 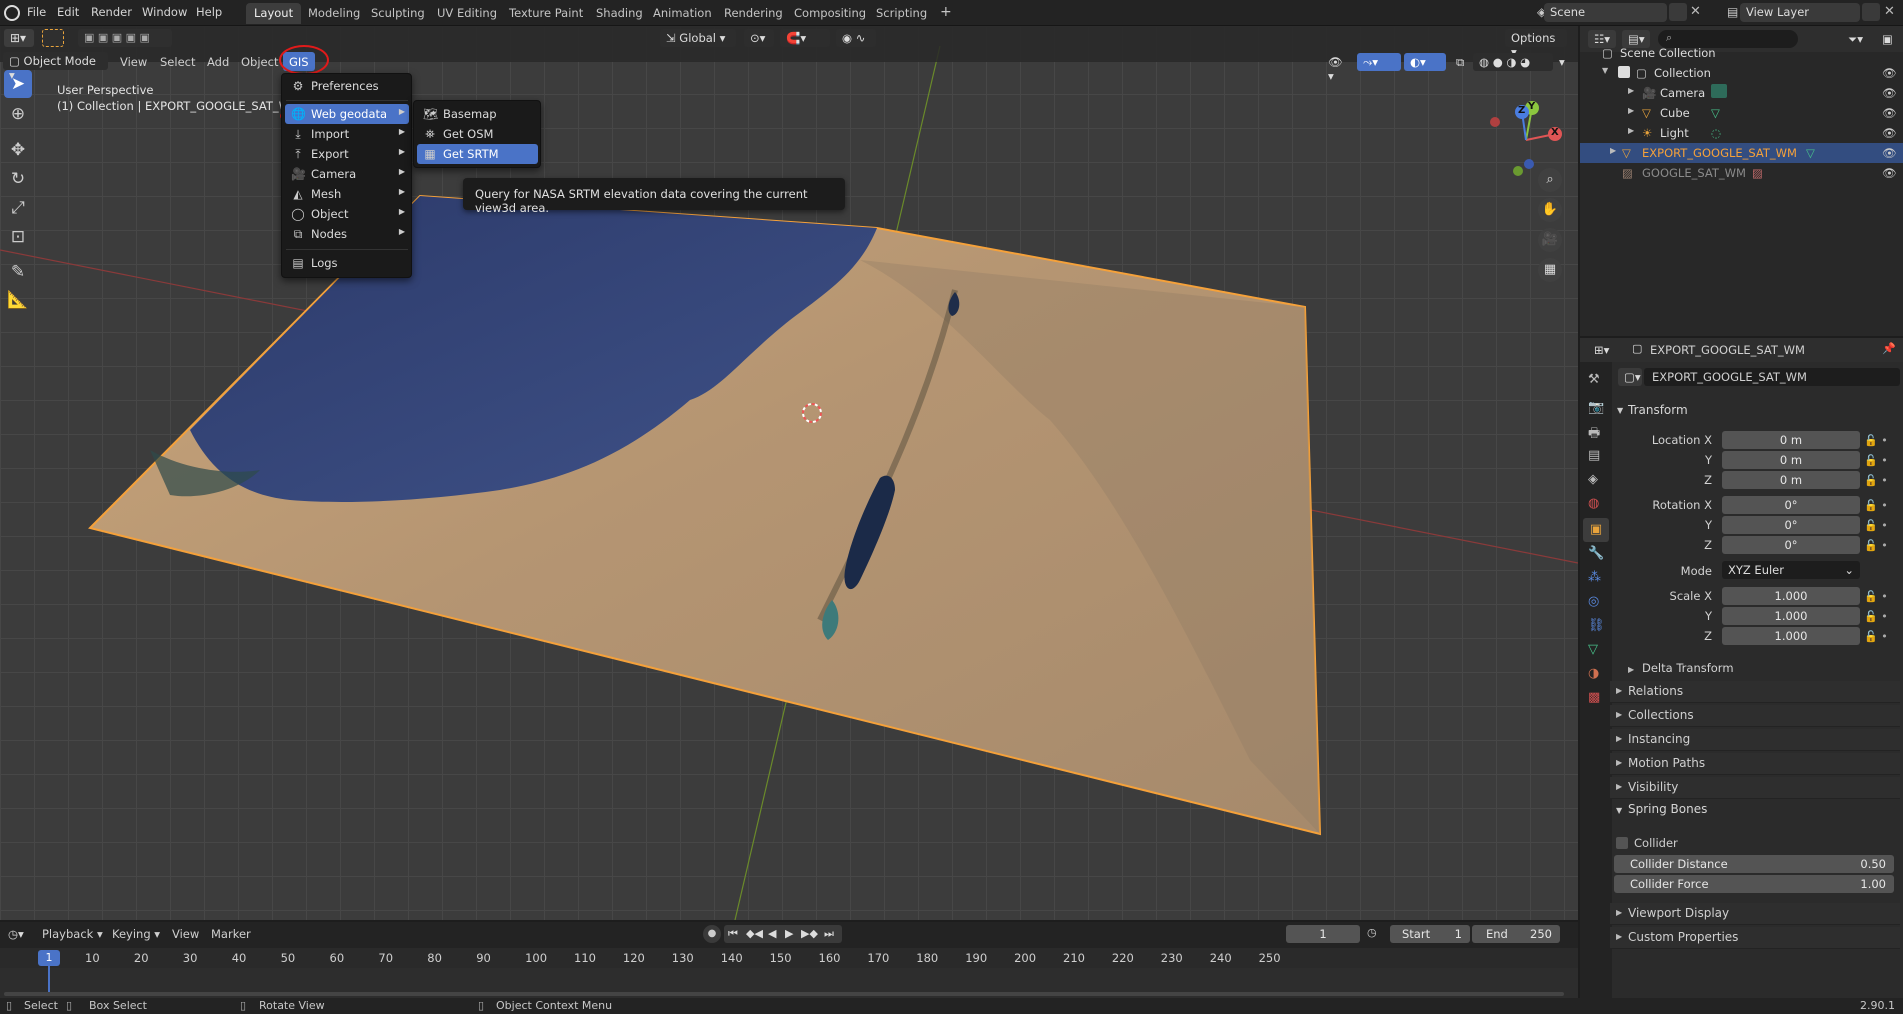 What do you see at coordinates (231, 934) in the screenshot?
I see `menu-marker: Marker` at bounding box center [231, 934].